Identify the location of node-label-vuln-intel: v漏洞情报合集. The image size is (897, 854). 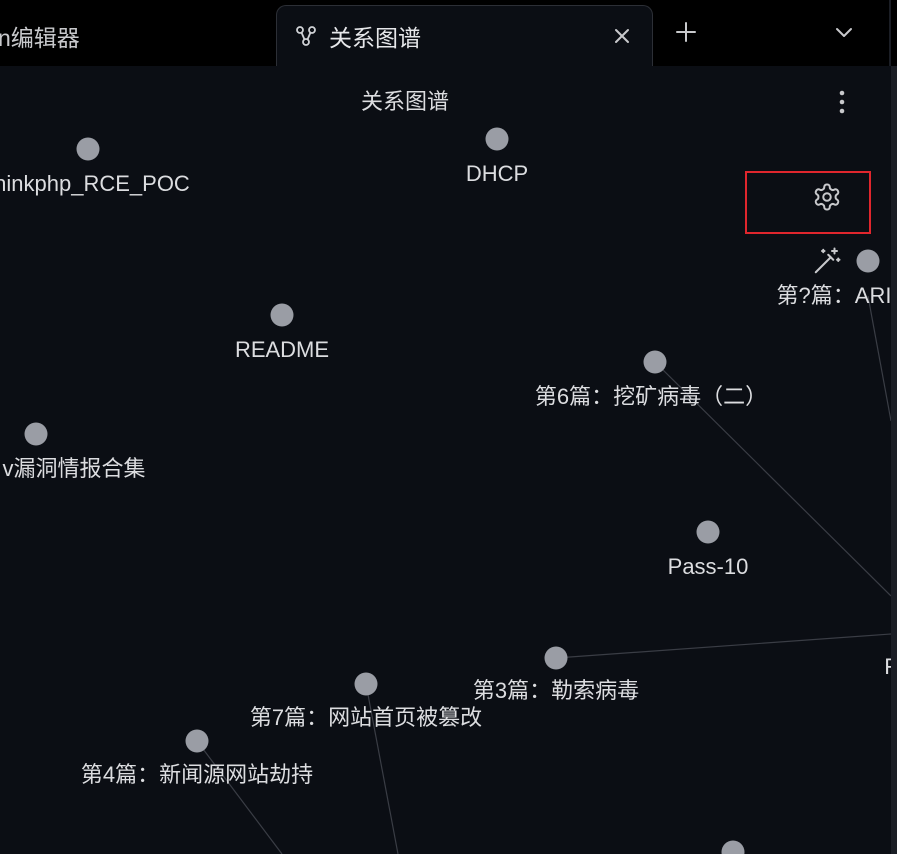
(73, 469).